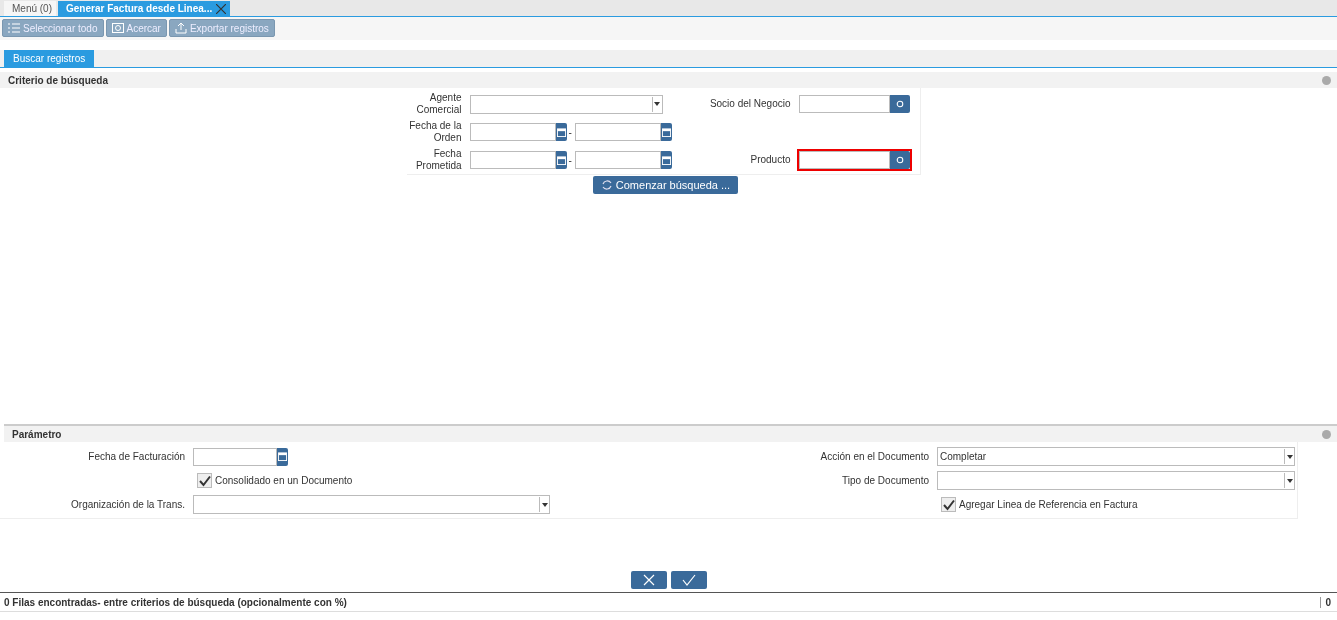 The image size is (1337, 620). I want to click on search-tab: Buscar registros, so click(49, 58).